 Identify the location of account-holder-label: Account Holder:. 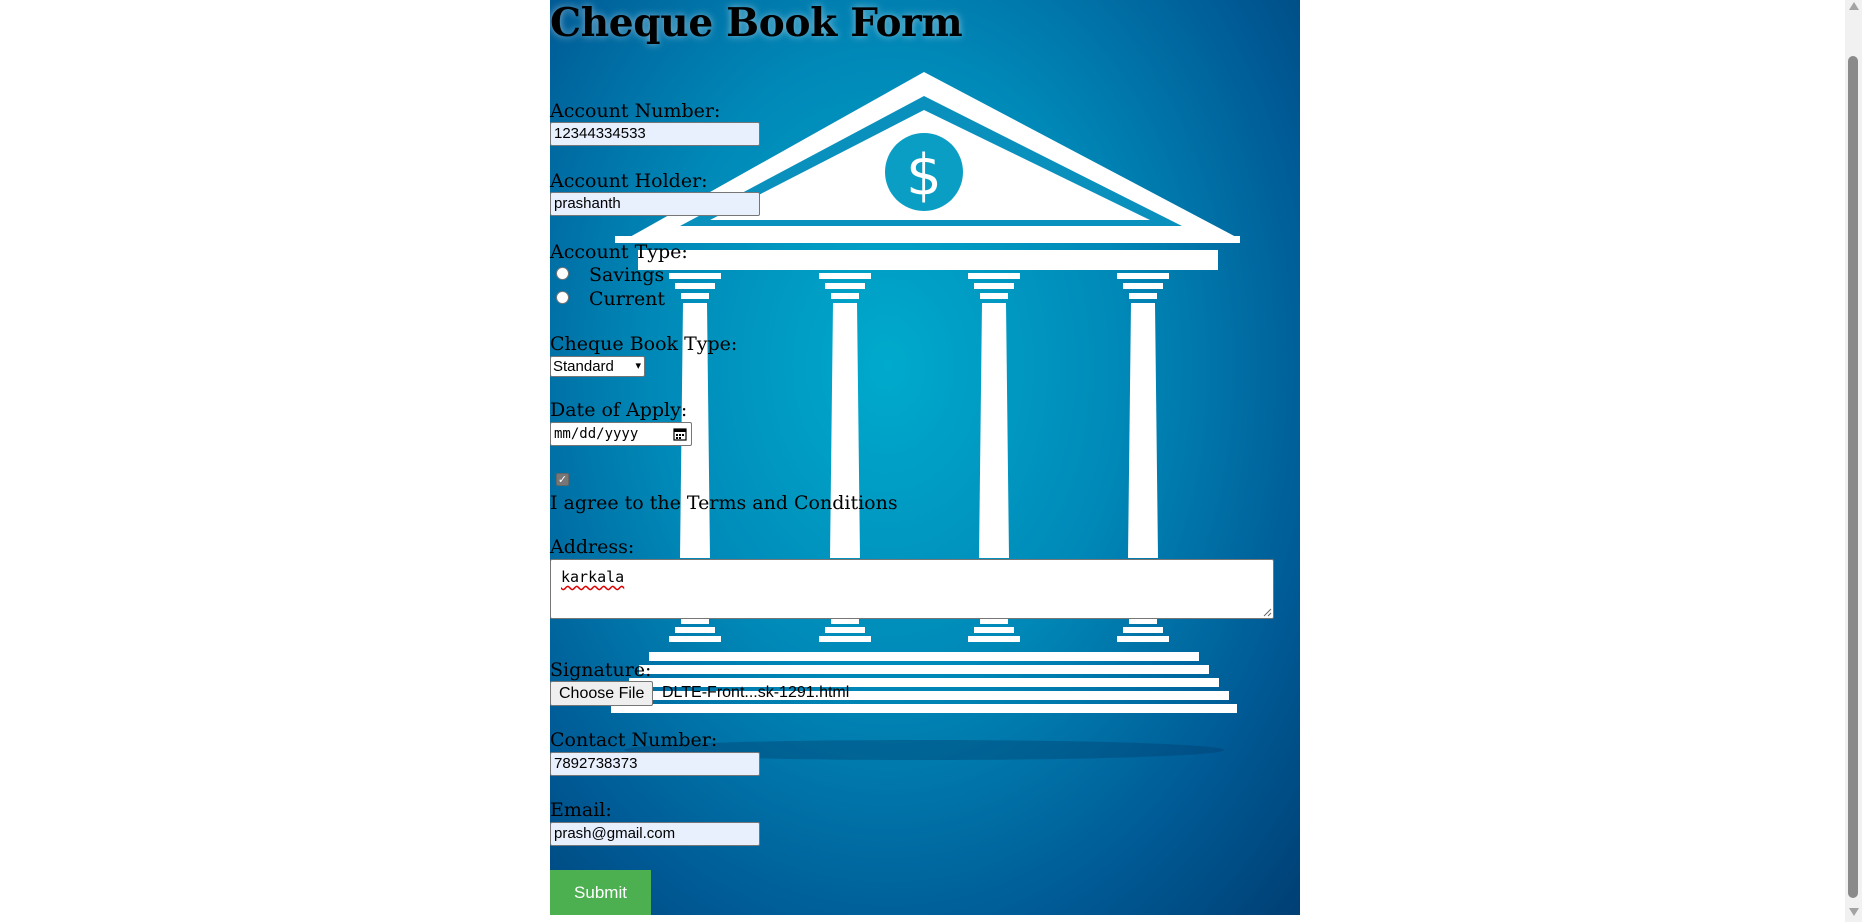
(629, 181).